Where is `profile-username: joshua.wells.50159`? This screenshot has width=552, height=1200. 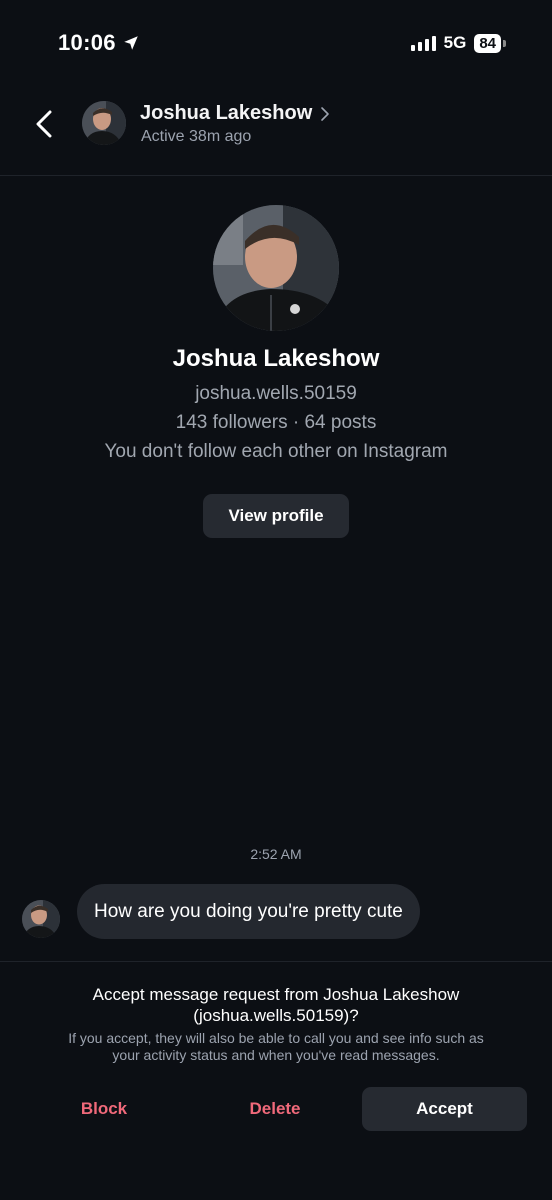
profile-username: joshua.wells.50159 is located at coordinates (276, 393).